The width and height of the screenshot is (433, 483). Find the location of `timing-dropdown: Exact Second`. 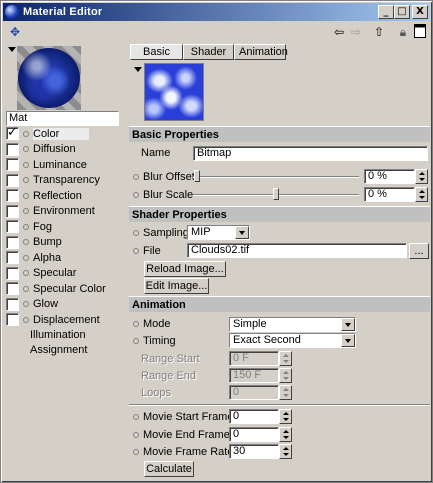

timing-dropdown: Exact Second is located at coordinates (292, 340).